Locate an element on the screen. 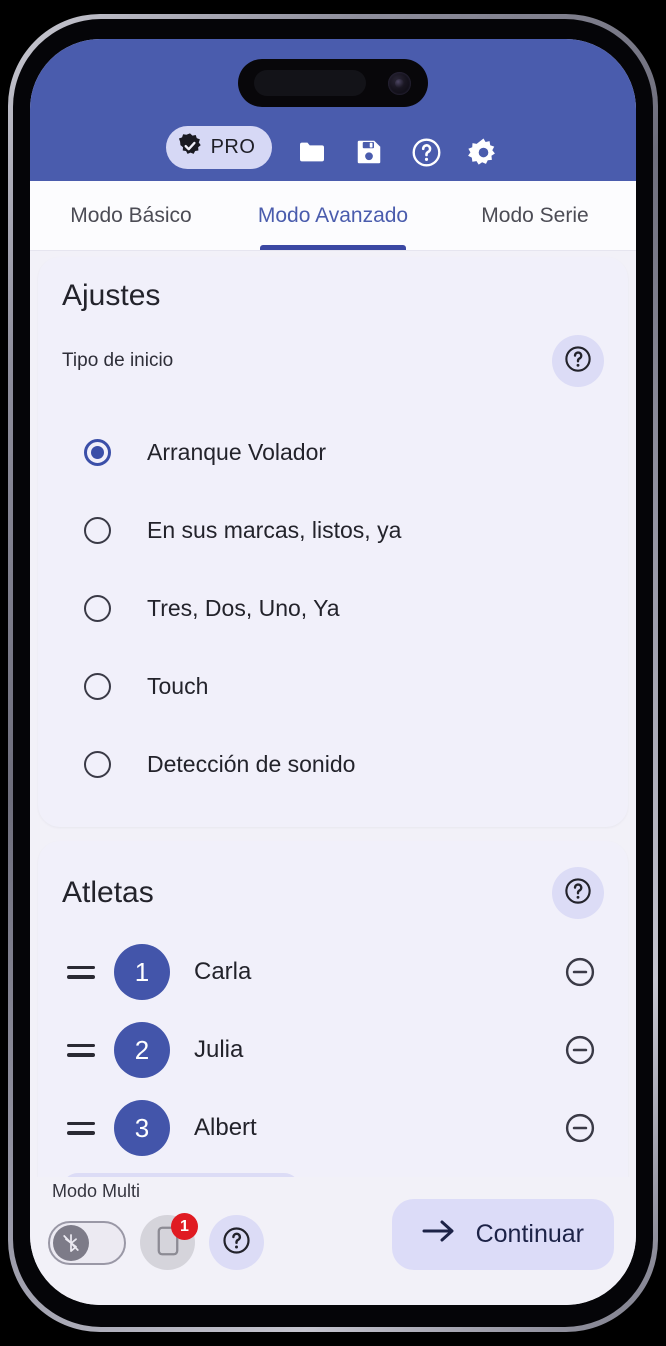  pro-badge-label: PRO is located at coordinates (233, 147).